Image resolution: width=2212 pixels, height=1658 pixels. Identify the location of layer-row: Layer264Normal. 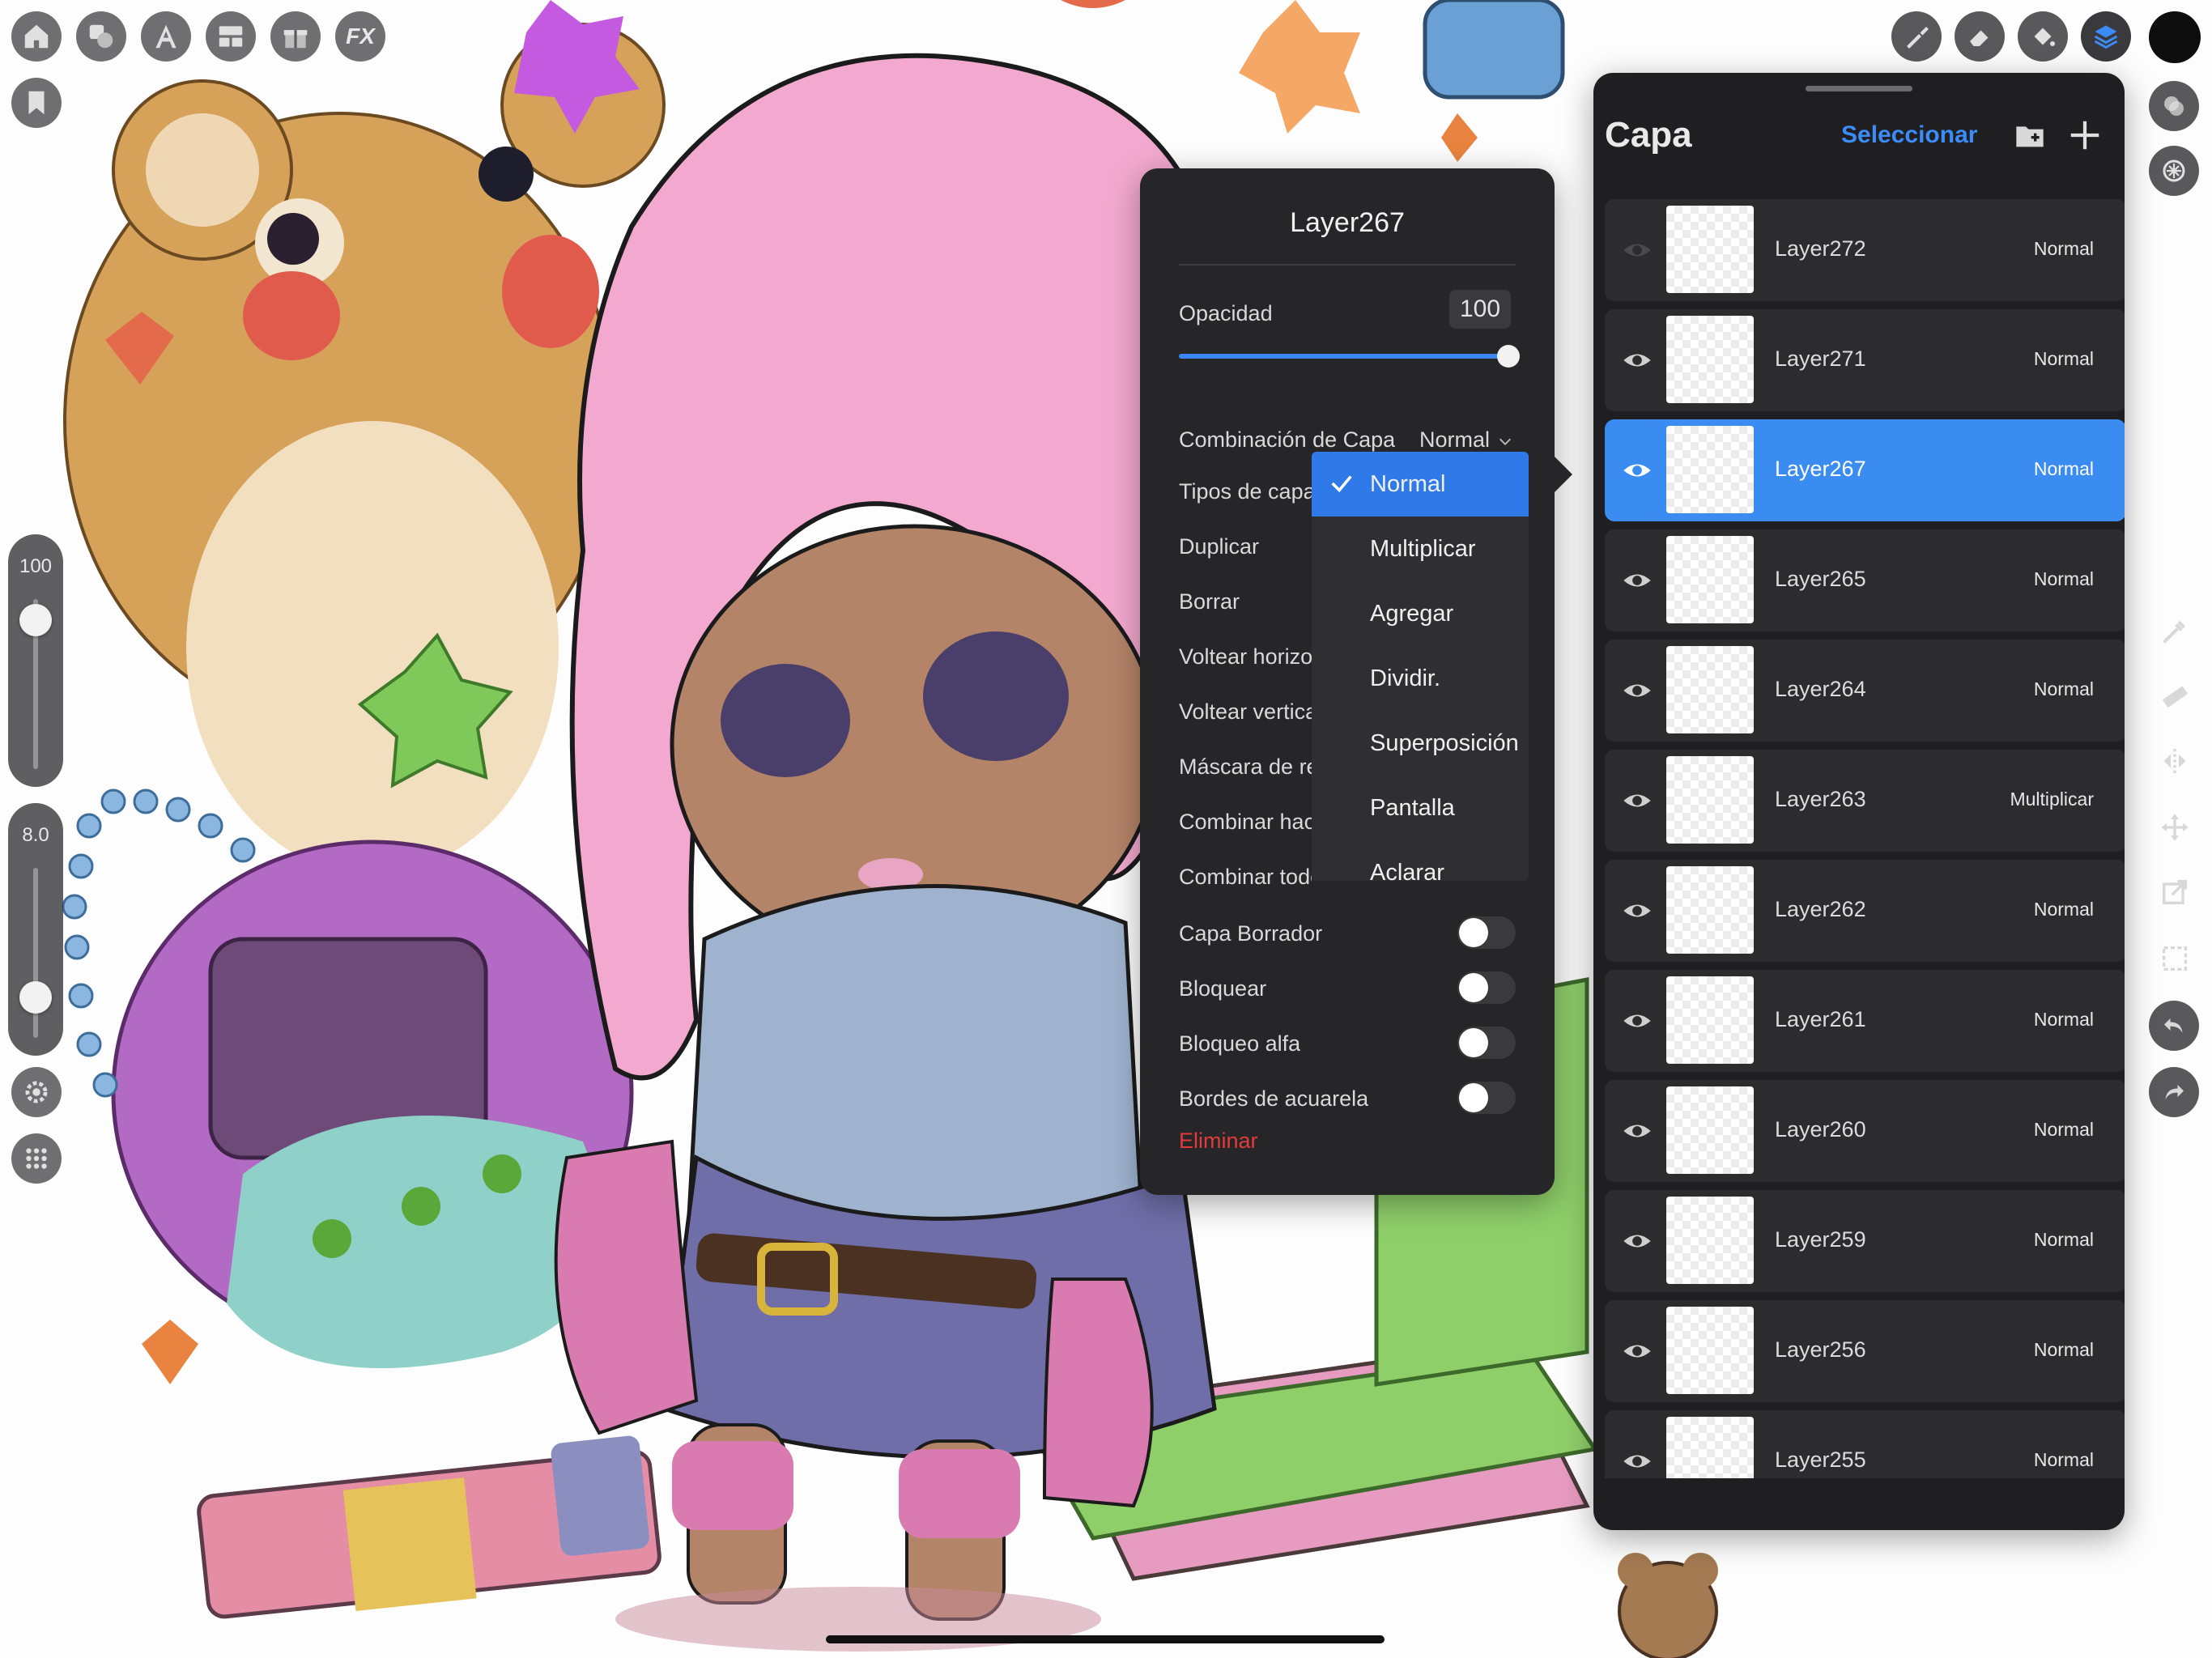
(1865, 691).